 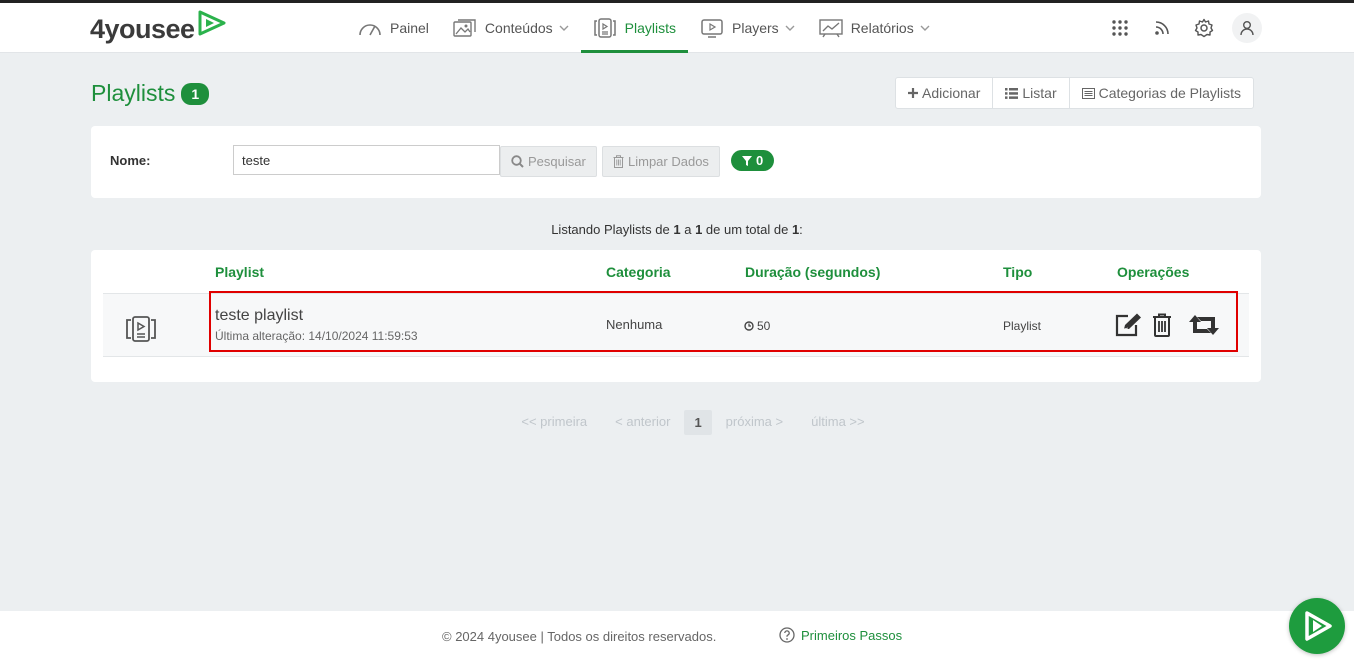 What do you see at coordinates (239, 272) in the screenshot?
I see `column-header-playlist: Playlist` at bounding box center [239, 272].